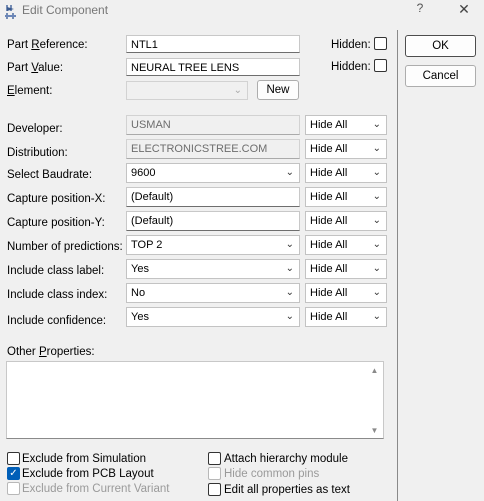 This screenshot has width=484, height=501. Describe the element at coordinates (380, 65) in the screenshot. I see `part-value-hidden-checkbox` at that location.